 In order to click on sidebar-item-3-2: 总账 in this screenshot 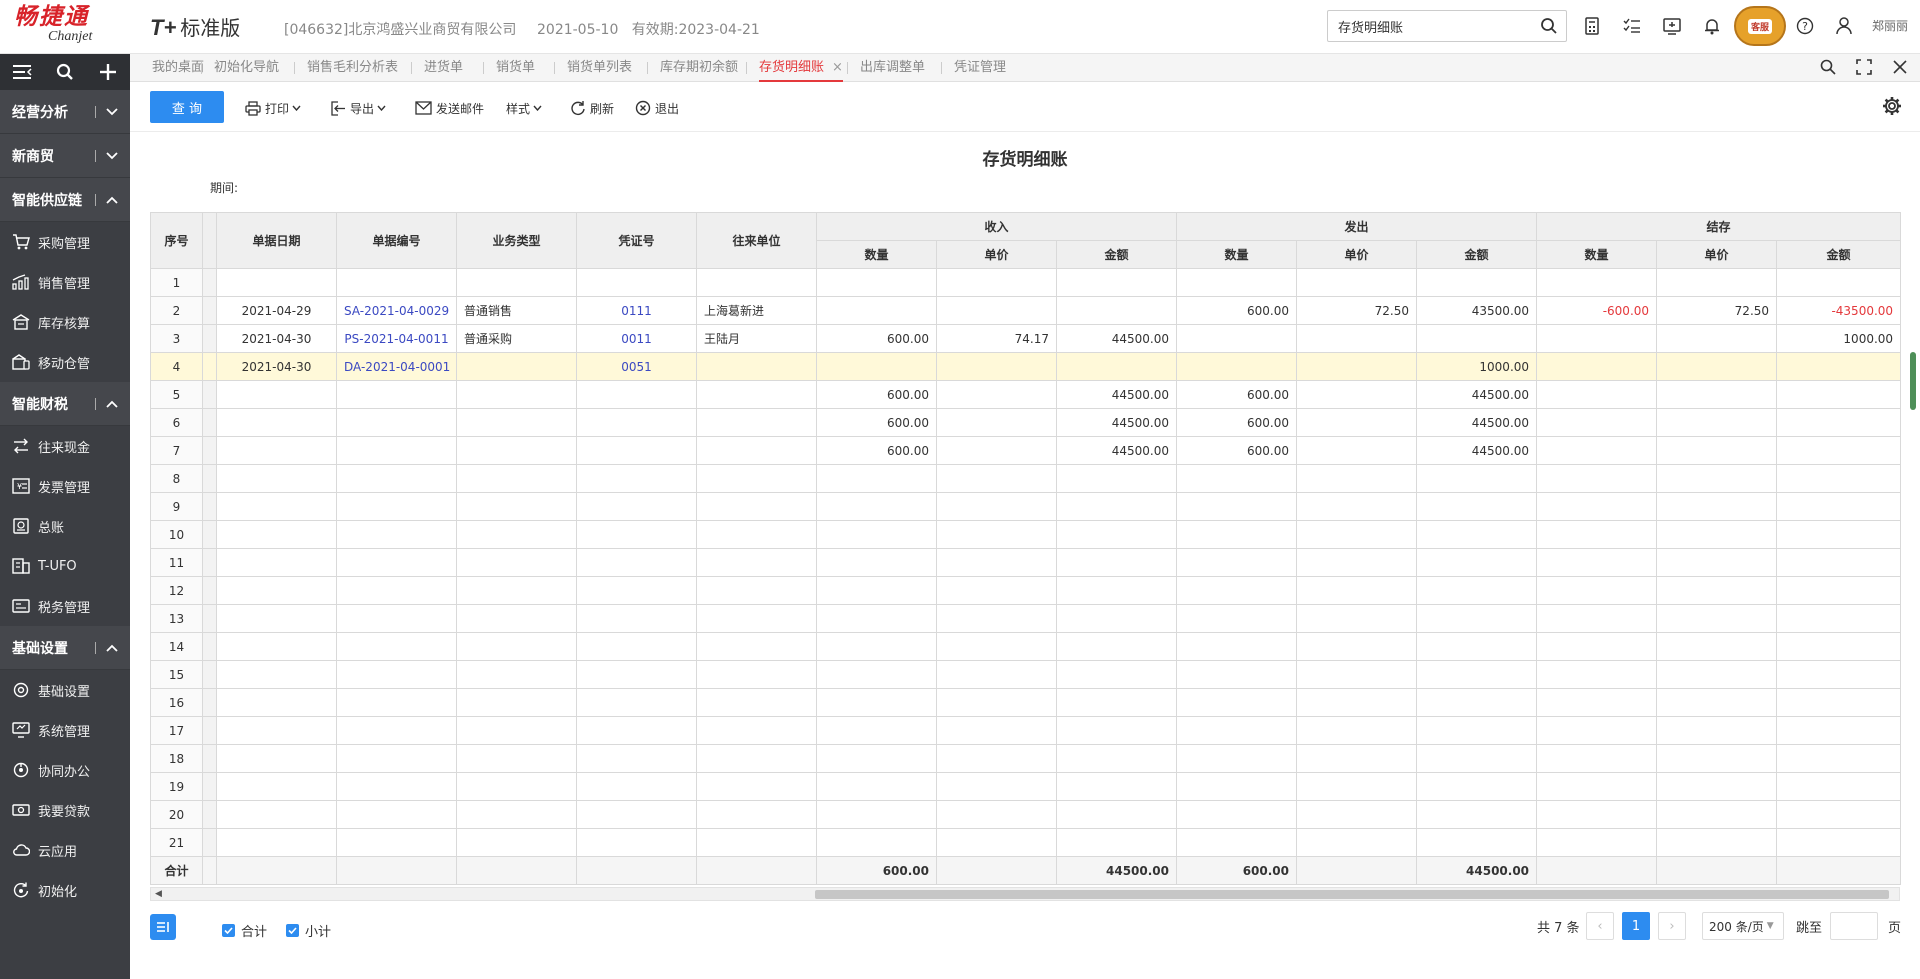, I will do `click(65, 526)`.